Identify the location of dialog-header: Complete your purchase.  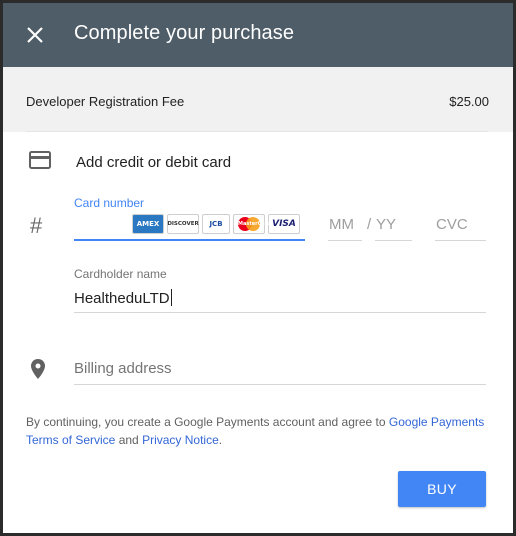
(258, 35).